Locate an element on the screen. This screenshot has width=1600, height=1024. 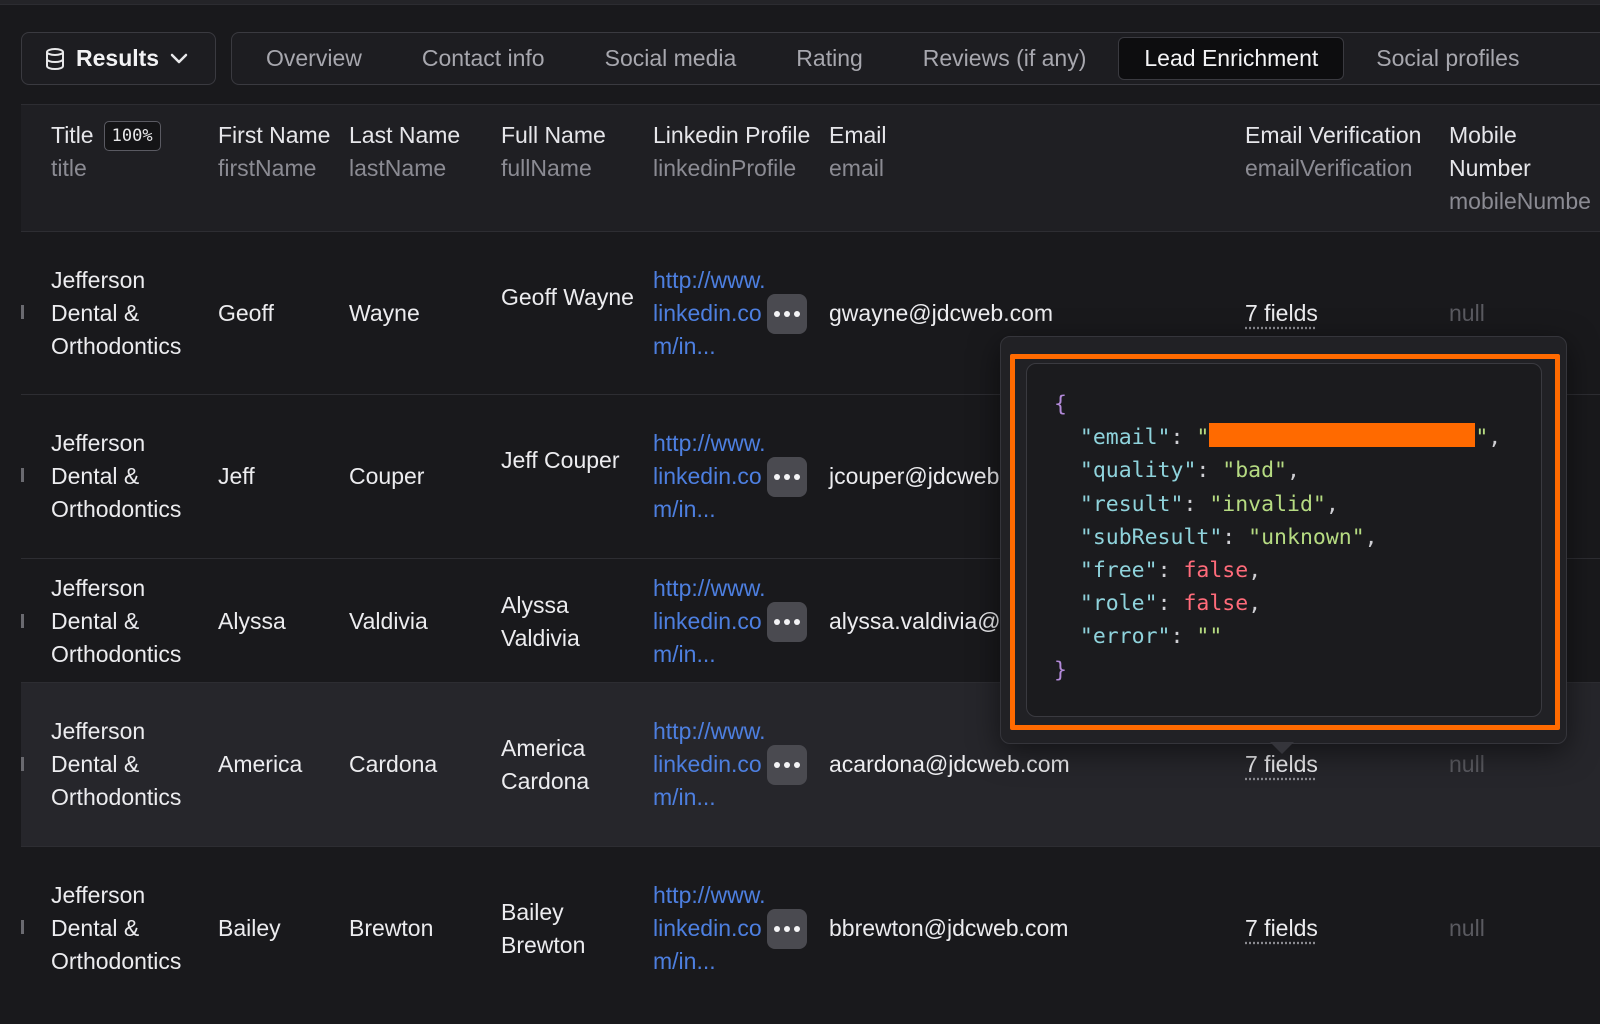
tab-social-profiles: Social profiles is located at coordinates (1447, 58).